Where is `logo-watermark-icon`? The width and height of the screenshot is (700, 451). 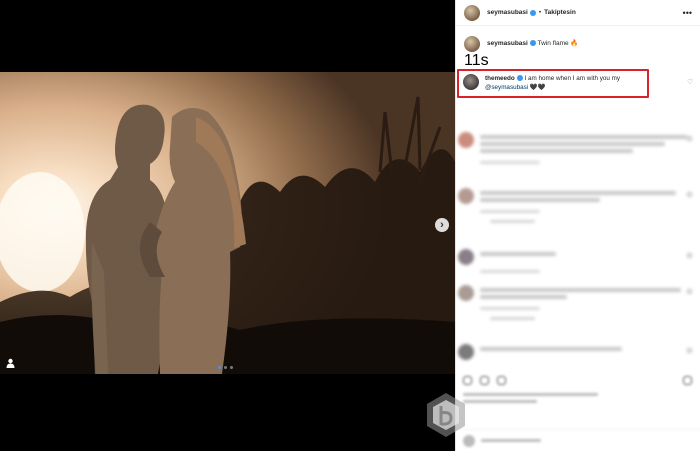 logo-watermark-icon is located at coordinates (446, 415).